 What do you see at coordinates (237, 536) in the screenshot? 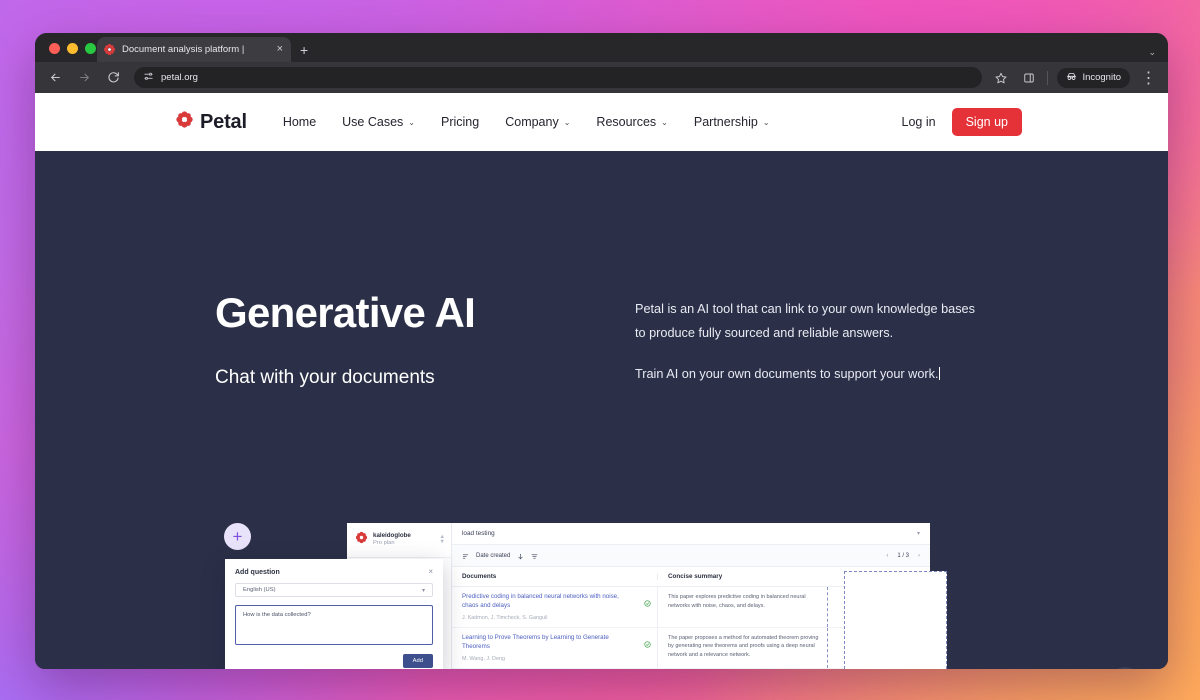
I see `add-question-fab: +` at bounding box center [237, 536].